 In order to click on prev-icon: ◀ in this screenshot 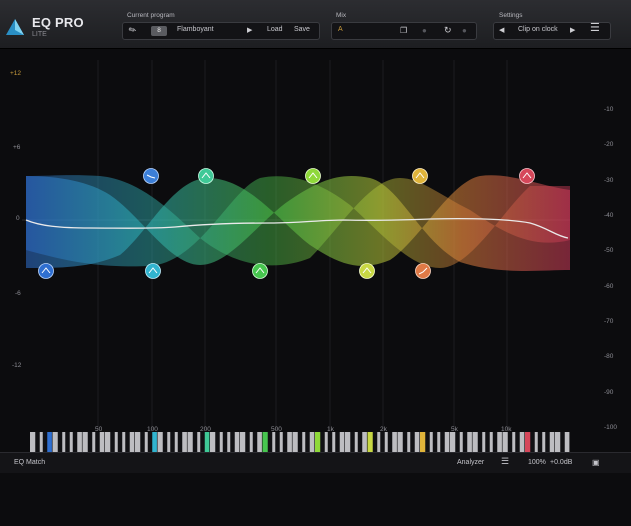, I will do `click(501, 30)`.